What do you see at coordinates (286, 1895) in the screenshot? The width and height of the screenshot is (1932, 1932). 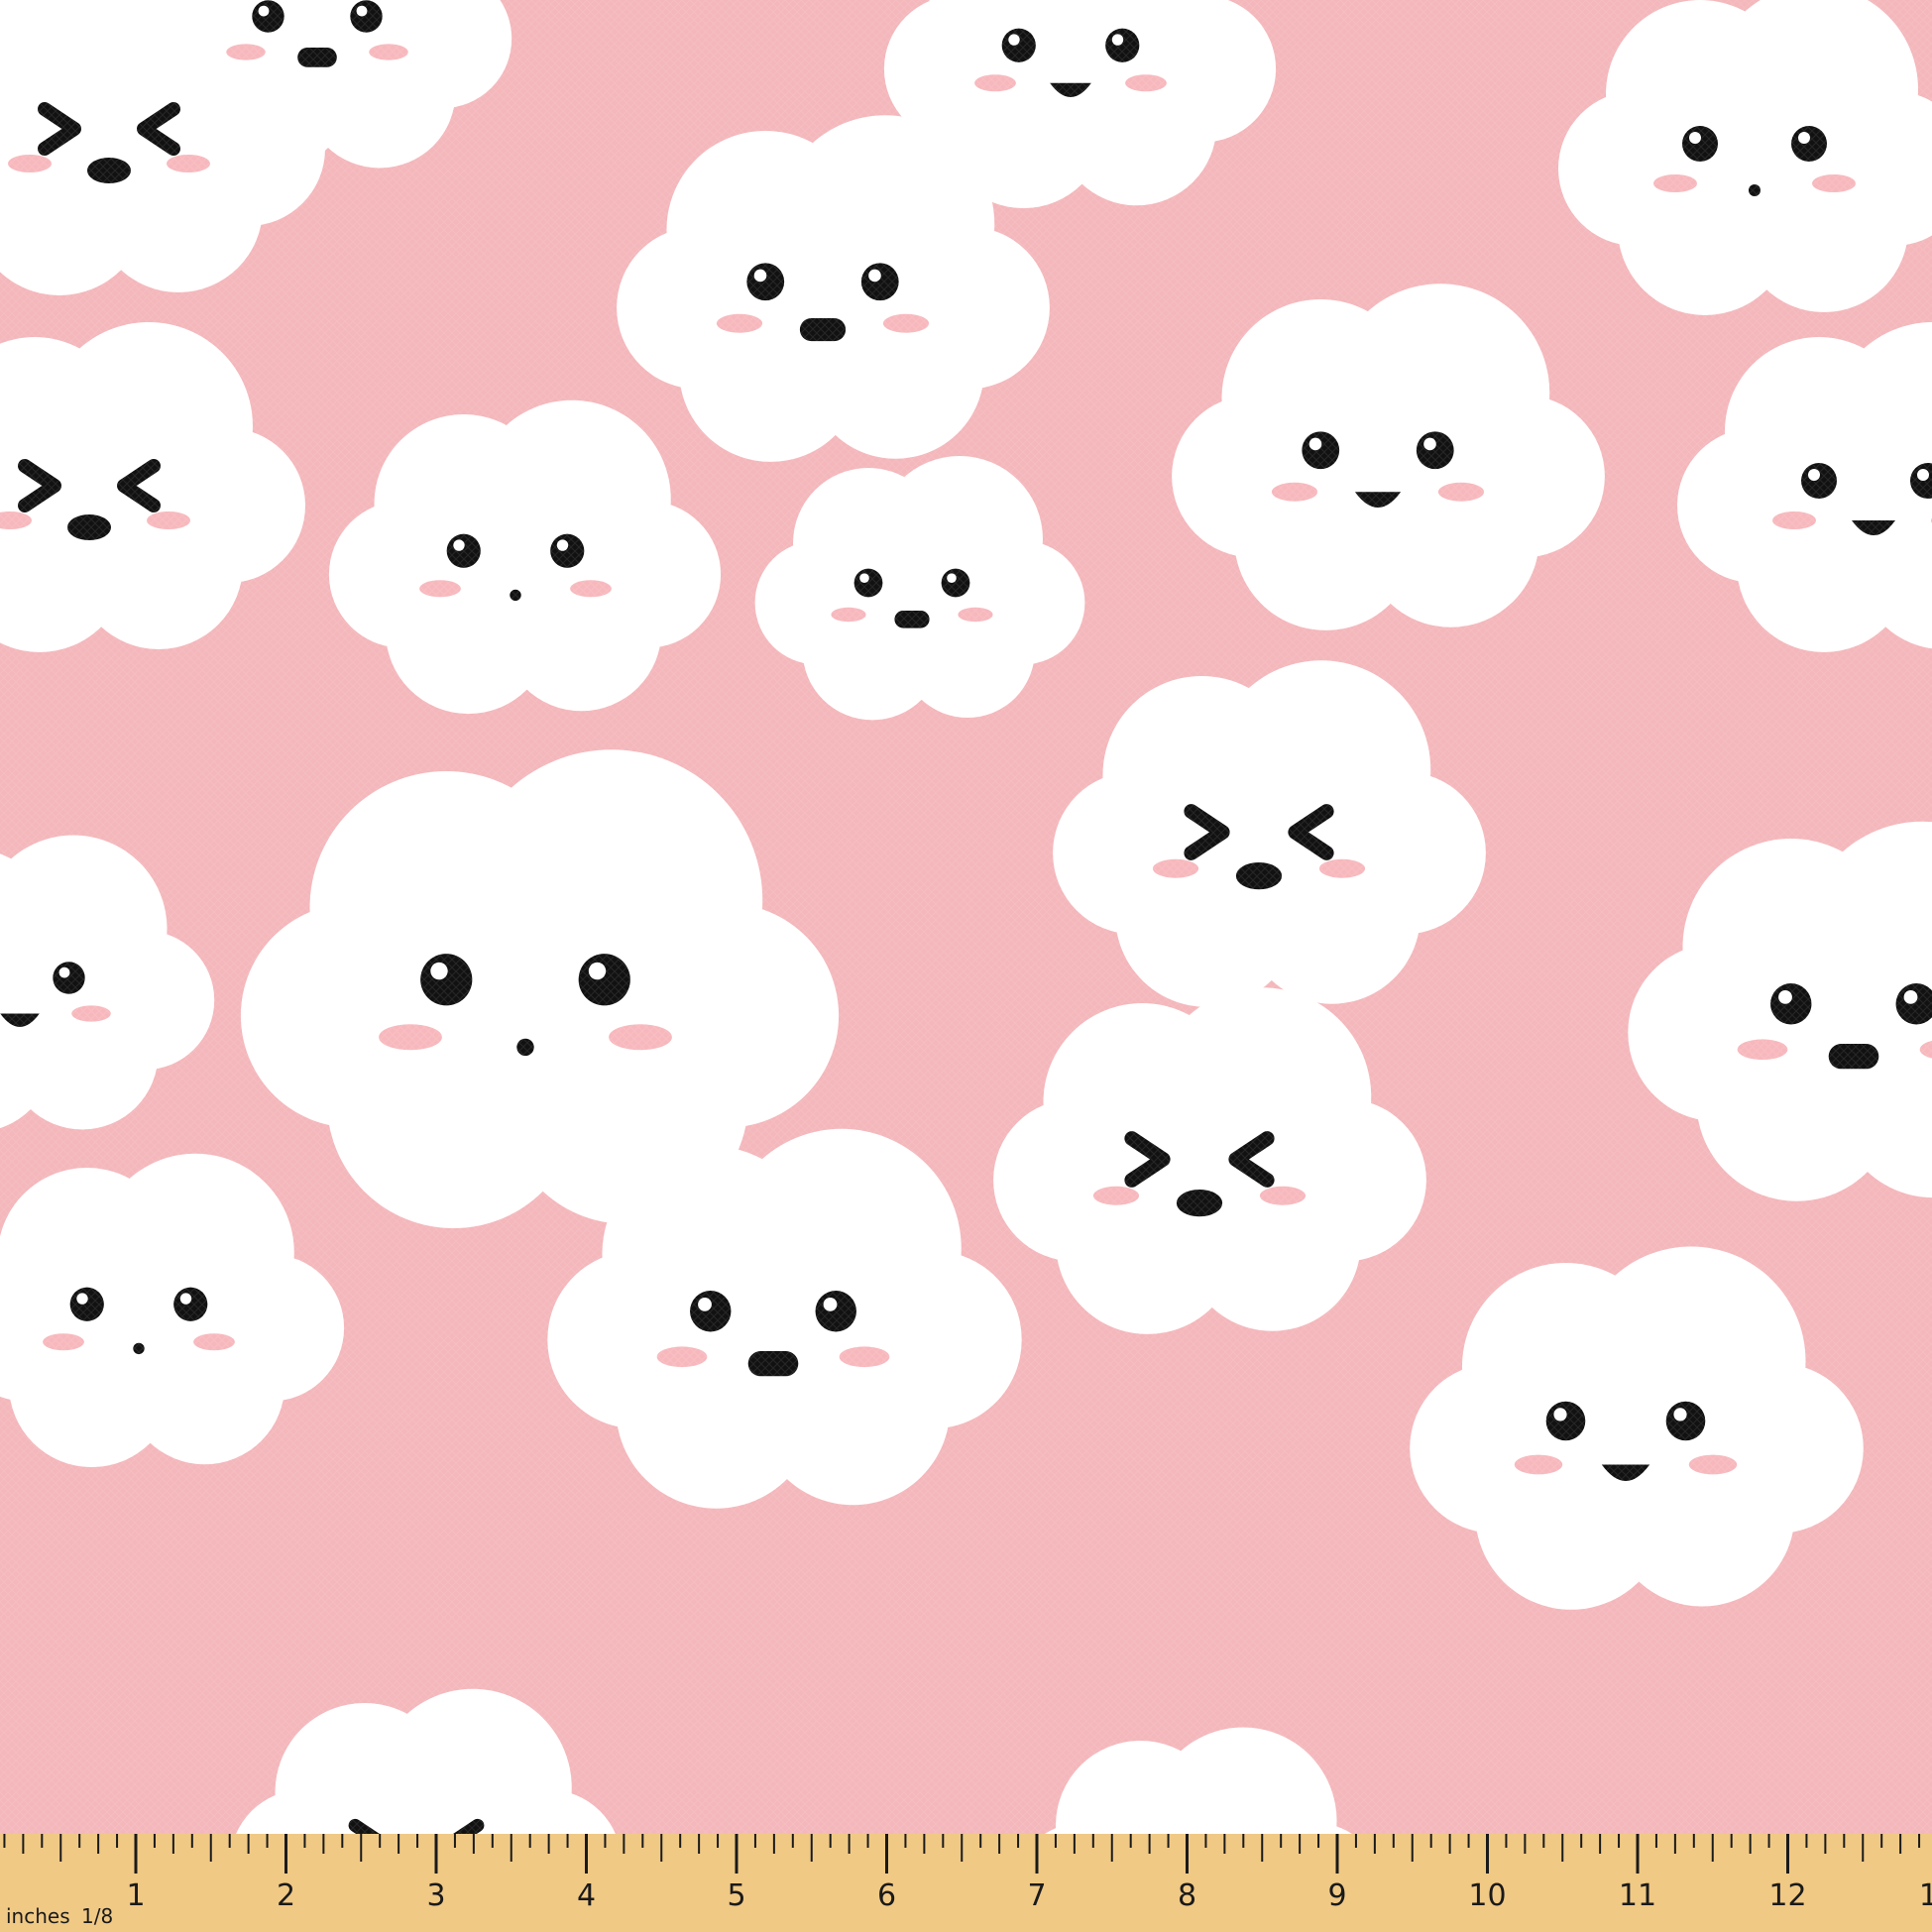 I see `ruler-number: 2` at bounding box center [286, 1895].